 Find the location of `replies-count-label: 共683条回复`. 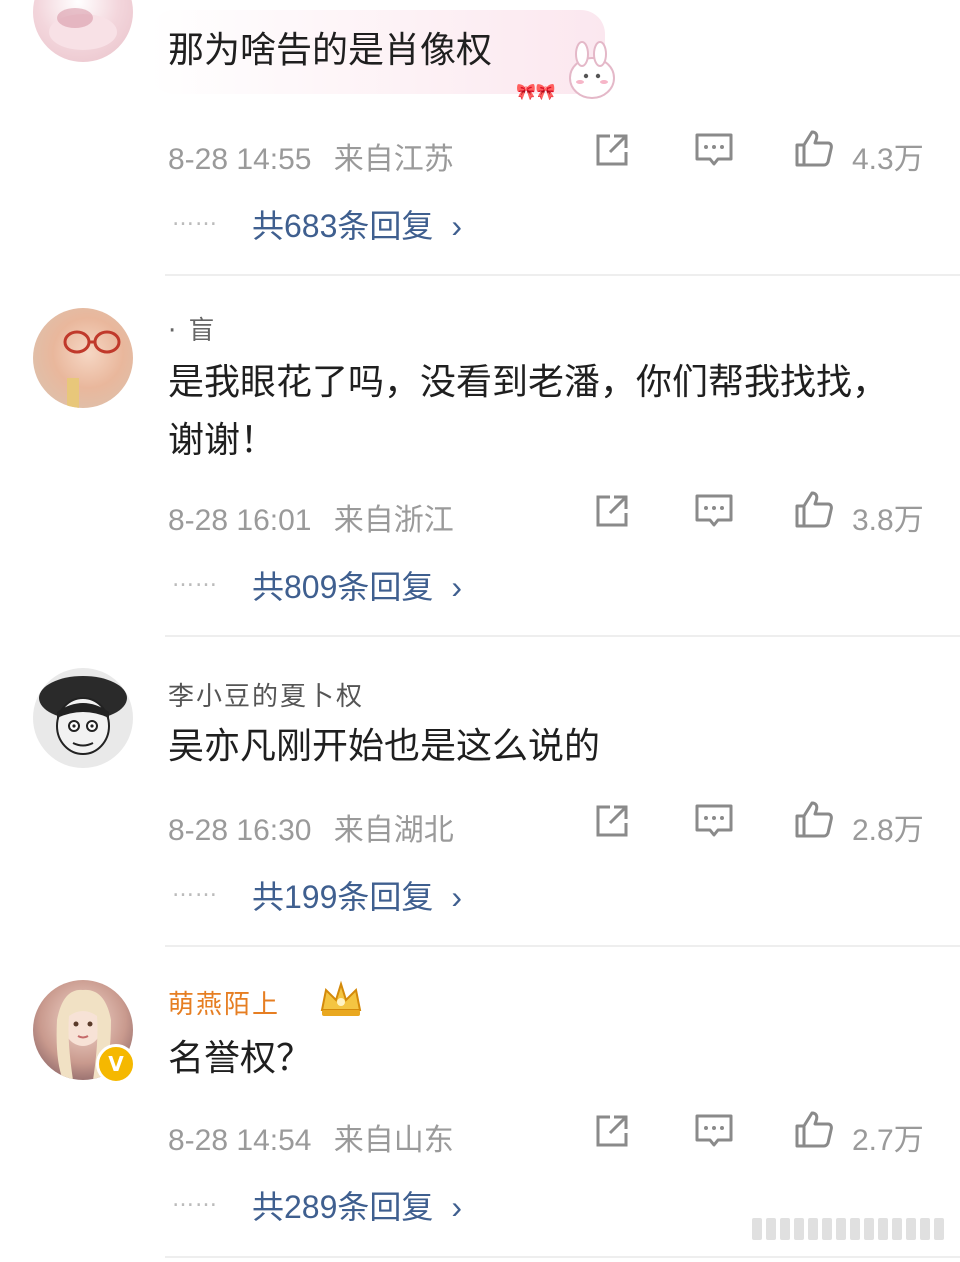

replies-count-label: 共683条回复 is located at coordinates (343, 226).